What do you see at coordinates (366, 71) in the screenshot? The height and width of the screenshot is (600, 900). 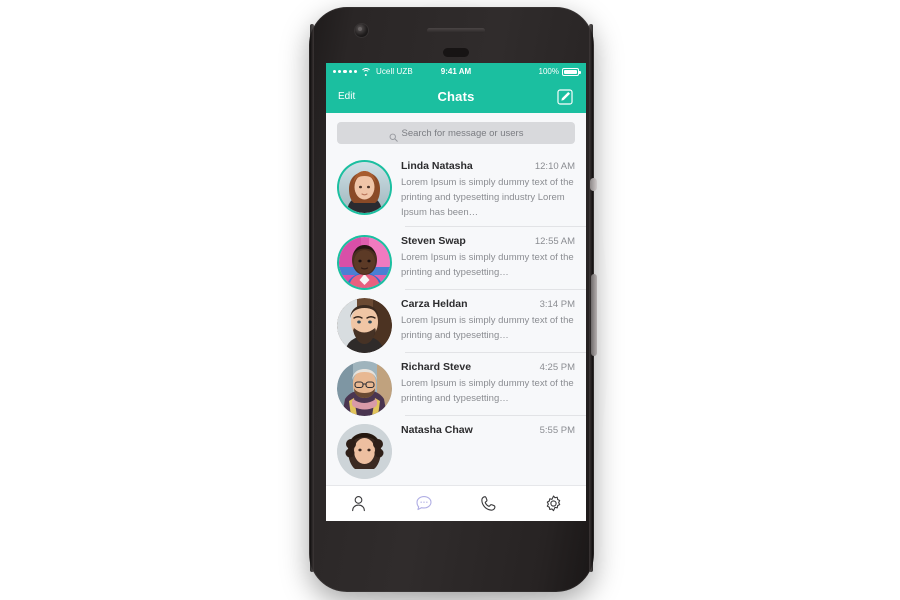 I see `wifi-icon` at bounding box center [366, 71].